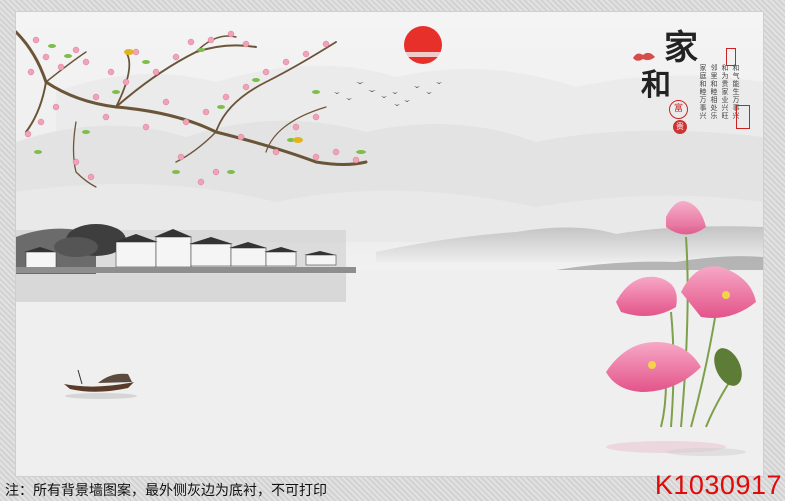 This screenshot has height=501, width=785. Describe the element at coordinates (691, 85) in the screenshot. I see `calligraphy-block: 家 和 和气能生万事兴 和为贵家业兴旺 邻里和睦相处乐 家庭和睦万事兴 富 贵` at that location.